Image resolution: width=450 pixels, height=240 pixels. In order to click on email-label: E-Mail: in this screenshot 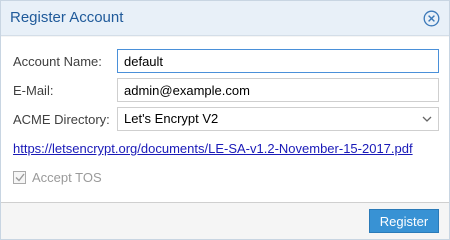, I will do `click(33, 90)`.